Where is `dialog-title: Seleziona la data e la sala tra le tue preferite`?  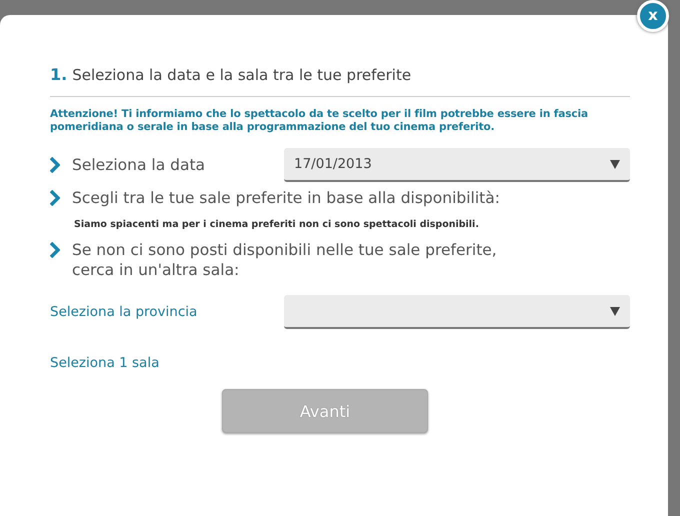 dialog-title: Seleziona la data e la sala tra le tue preferite is located at coordinates (242, 75).